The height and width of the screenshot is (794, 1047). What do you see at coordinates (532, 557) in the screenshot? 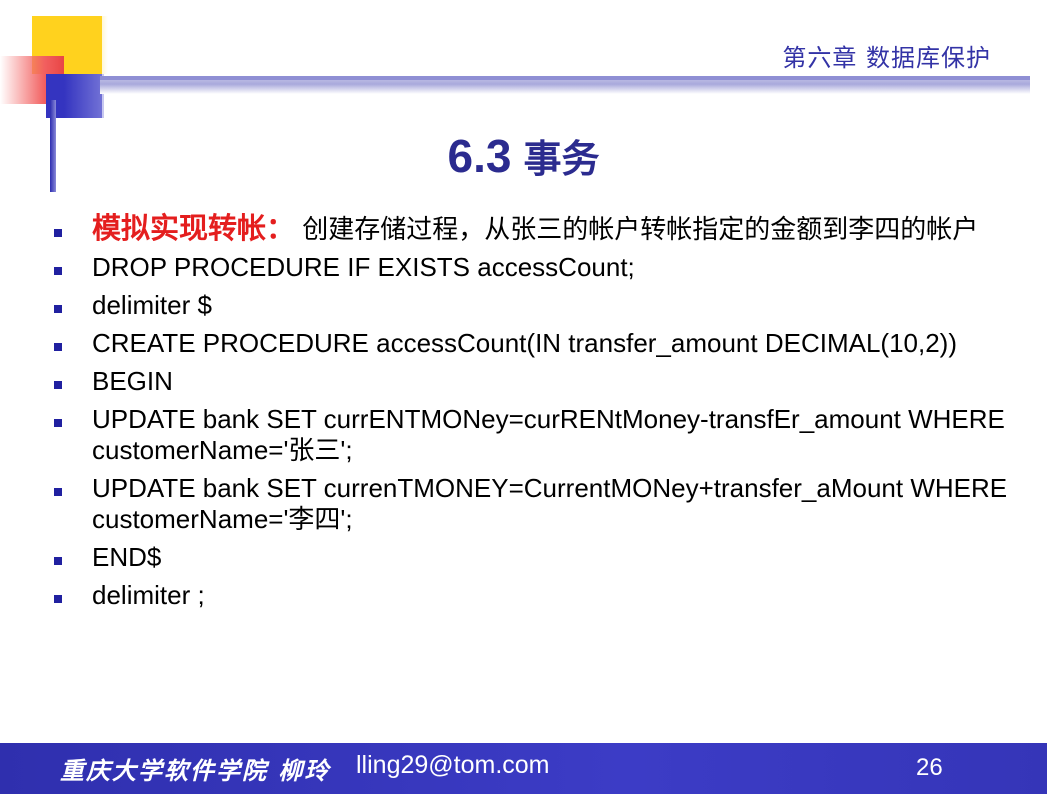
I see `bullet-item: END$` at bounding box center [532, 557].